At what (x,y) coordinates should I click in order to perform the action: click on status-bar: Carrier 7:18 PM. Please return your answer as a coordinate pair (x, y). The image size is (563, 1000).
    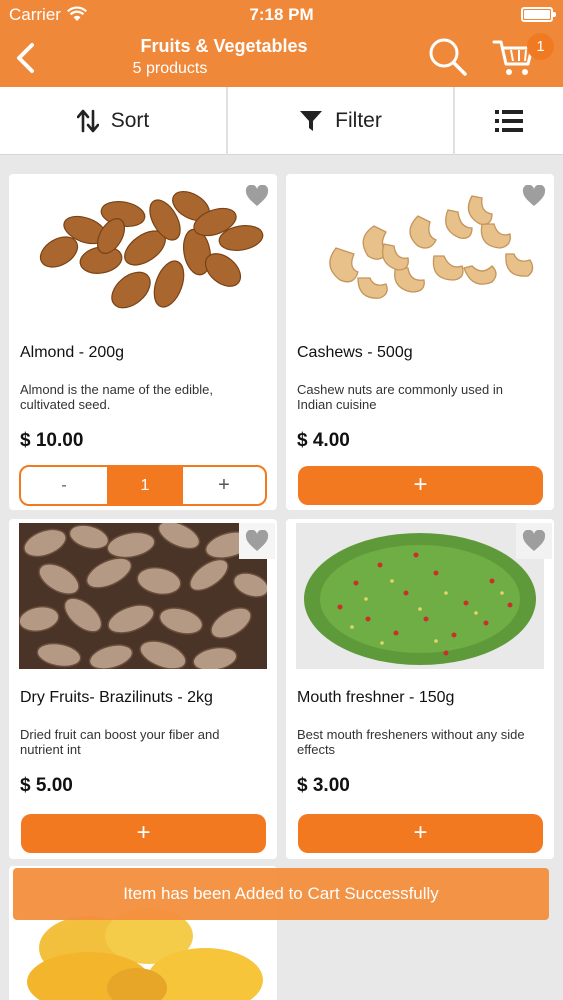
    Looking at the image, I should click on (281, 15).